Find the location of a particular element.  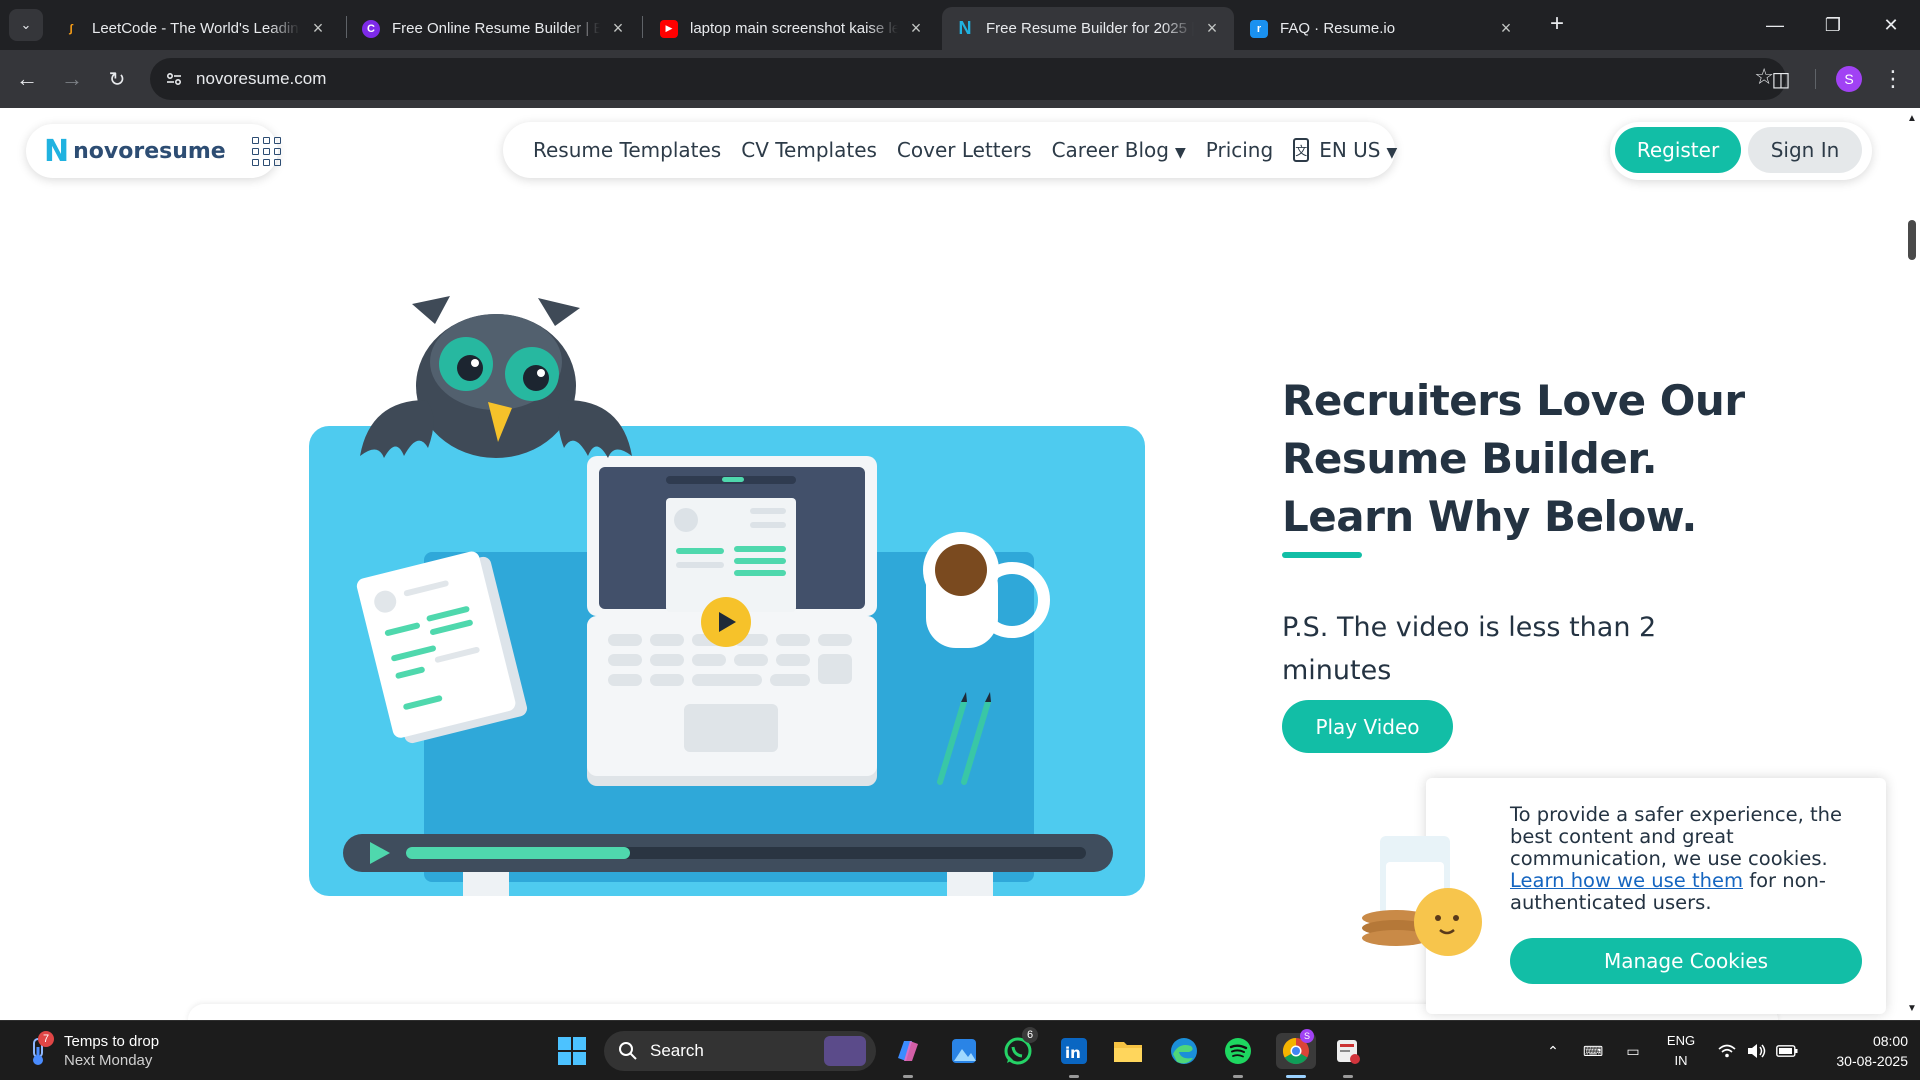

tab-resumeio: r FAQ · Resume.io × is located at coordinates (1382, 28).